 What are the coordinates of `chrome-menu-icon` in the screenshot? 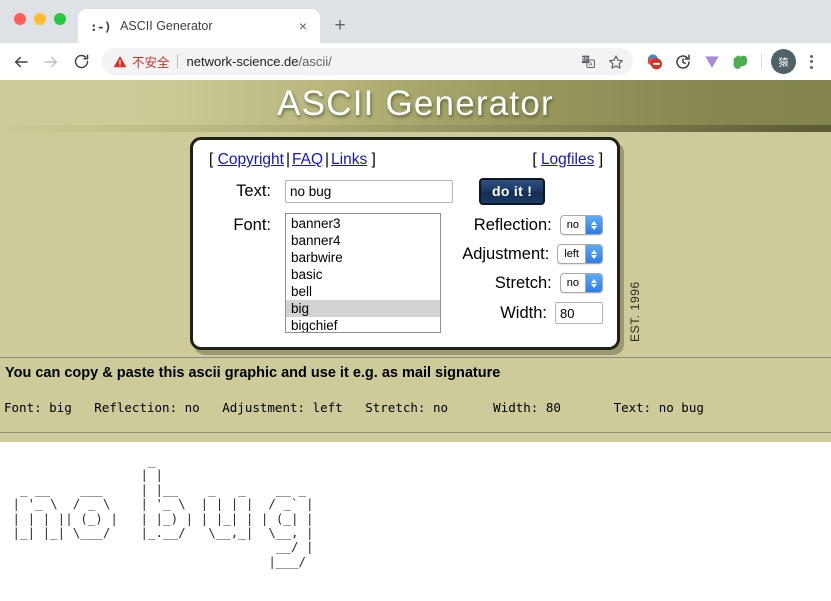 It's located at (811, 62).